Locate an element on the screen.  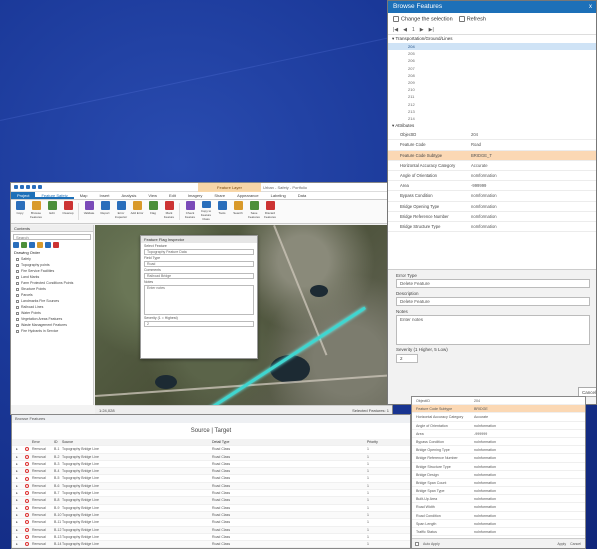
object-id-item: 205 is located at coordinates (492, 53).